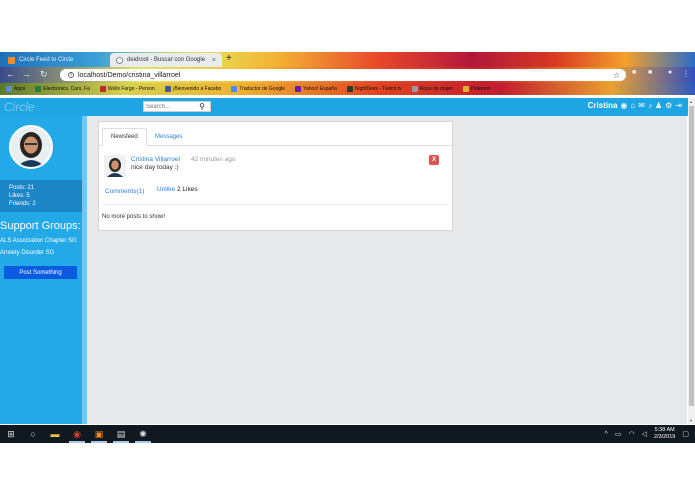 The height and width of the screenshot is (494, 695). I want to click on tab-newsfeed: Newsfeed, so click(124, 137).